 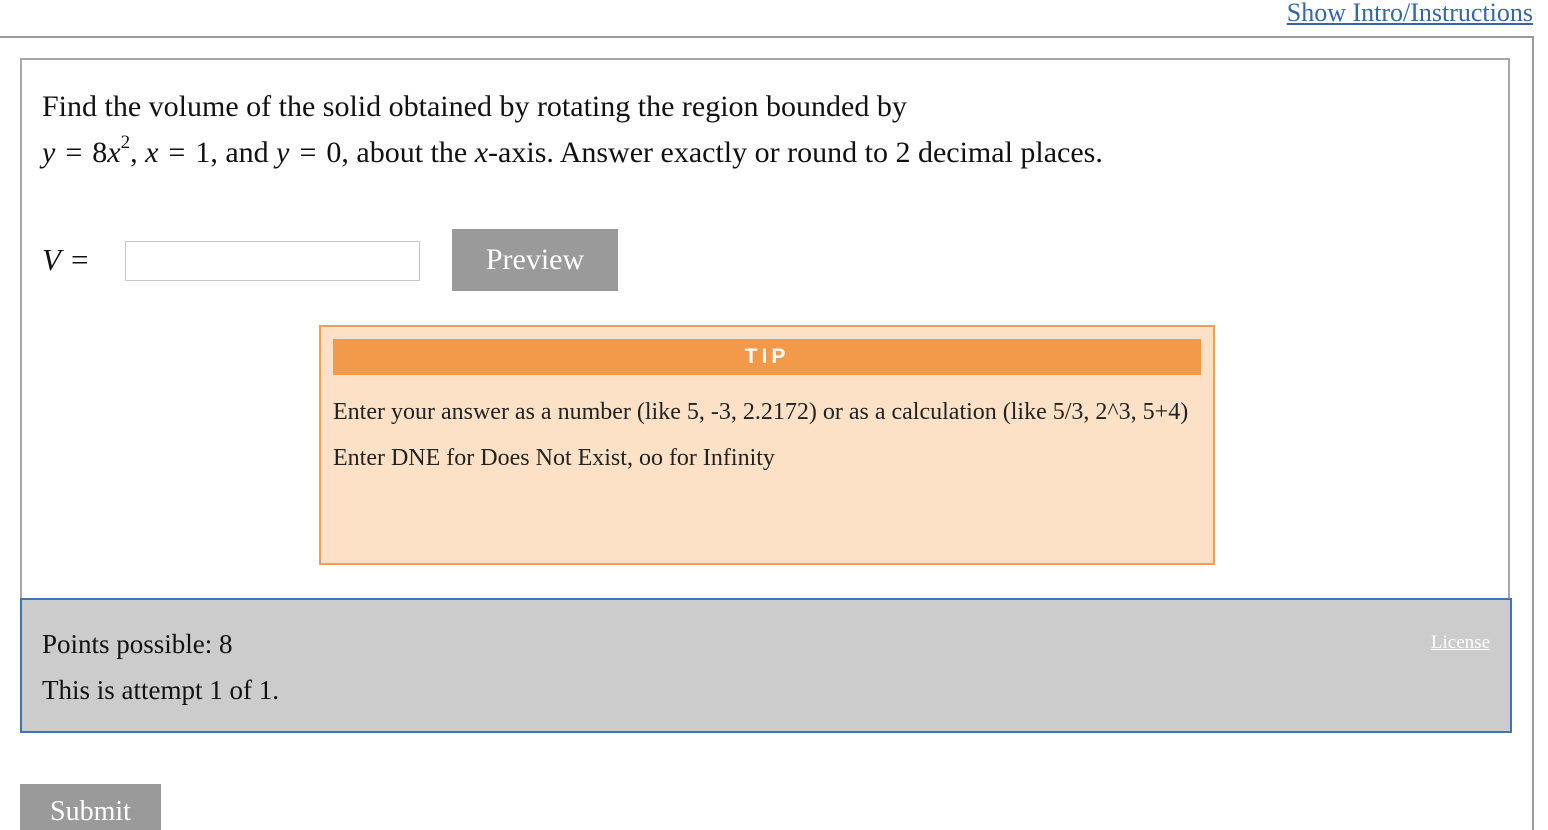 What do you see at coordinates (79, 259) in the screenshot?
I see `answer-equals: =` at bounding box center [79, 259].